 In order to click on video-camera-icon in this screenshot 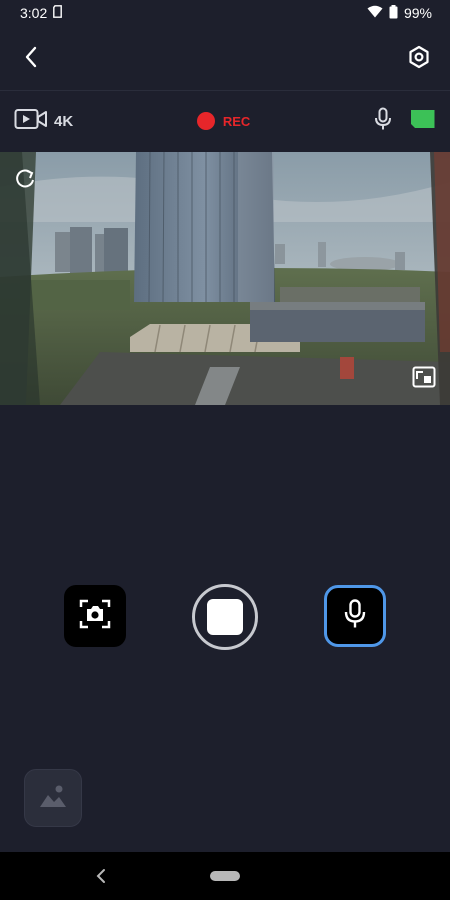, I will do `click(31, 121)`.